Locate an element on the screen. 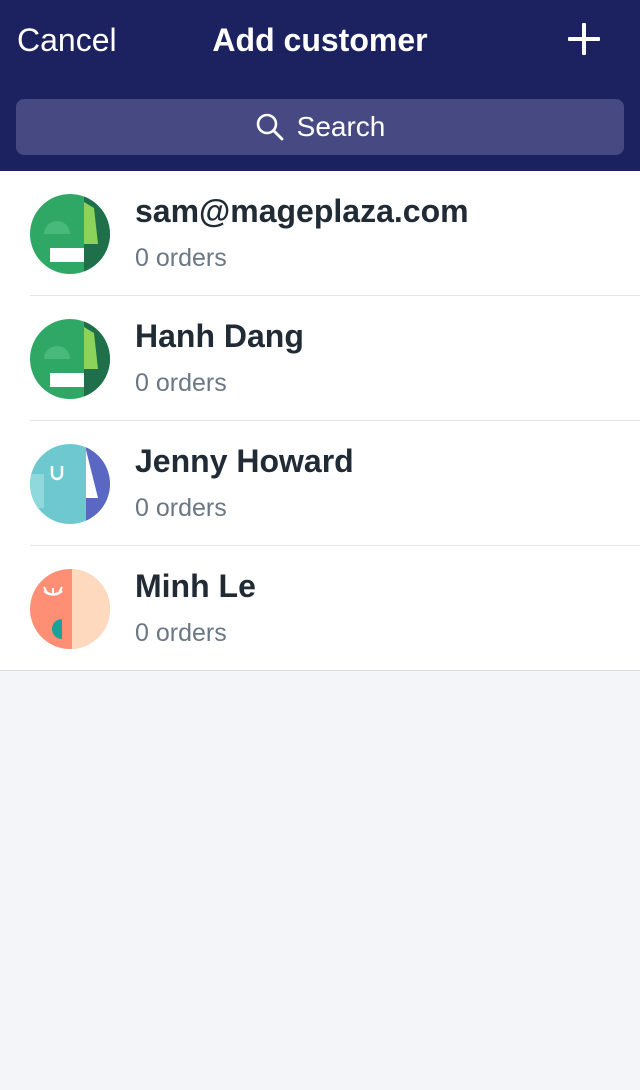 The width and height of the screenshot is (640, 1090). nav-bar: Cancel Add customer is located at coordinates (320, 40).